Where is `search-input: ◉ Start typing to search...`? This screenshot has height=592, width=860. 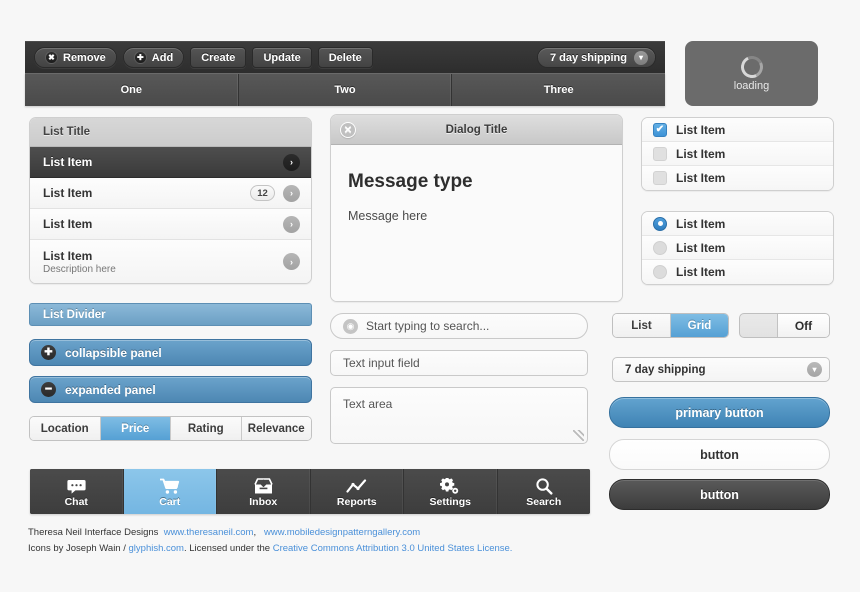
search-input: ◉ Start typing to search... is located at coordinates (459, 326).